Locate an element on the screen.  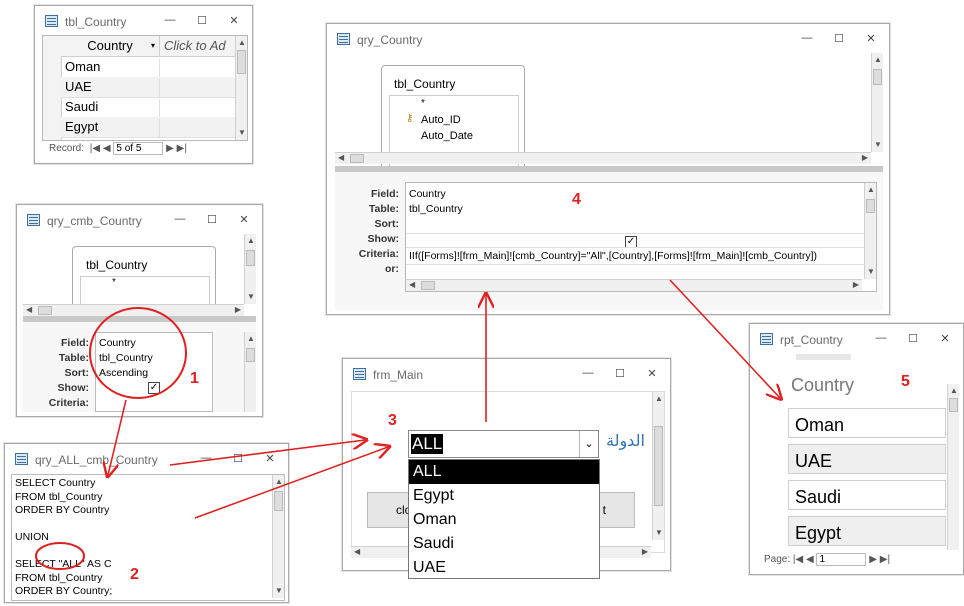
dropdown-option: ALL is located at coordinates (504, 472).